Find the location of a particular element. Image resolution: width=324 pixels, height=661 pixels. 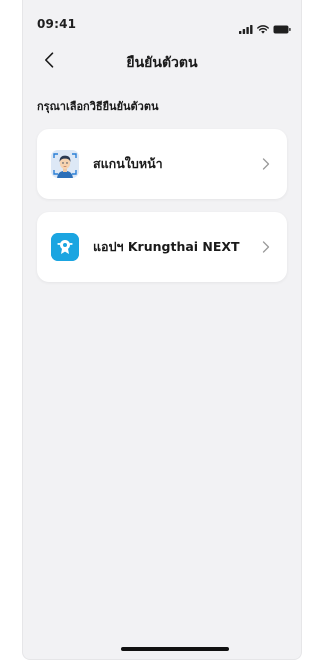

wifi-icon is located at coordinates (263, 28).